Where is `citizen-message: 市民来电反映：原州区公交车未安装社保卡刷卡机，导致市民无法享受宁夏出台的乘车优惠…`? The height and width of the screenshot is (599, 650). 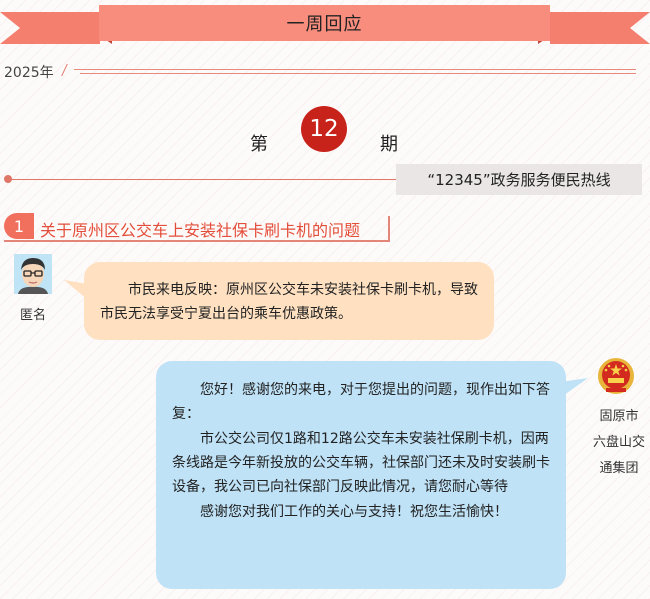
citizen-message: 市民来电反映：原州区公交车未安装社保卡刷卡机，导致市民无法享受宁夏出台的乘车优惠… is located at coordinates (290, 302).